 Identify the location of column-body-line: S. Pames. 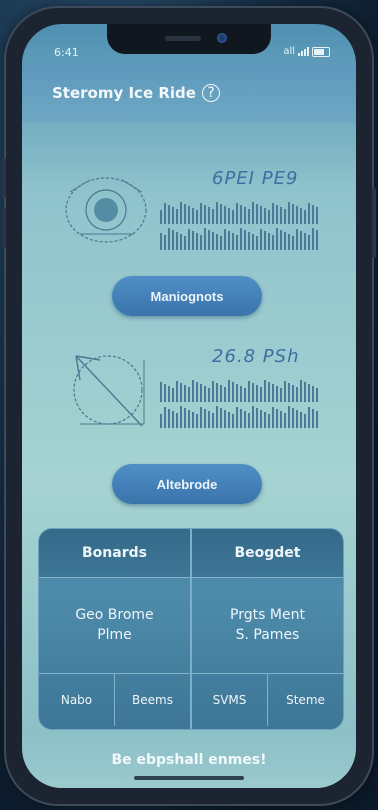
(267, 635).